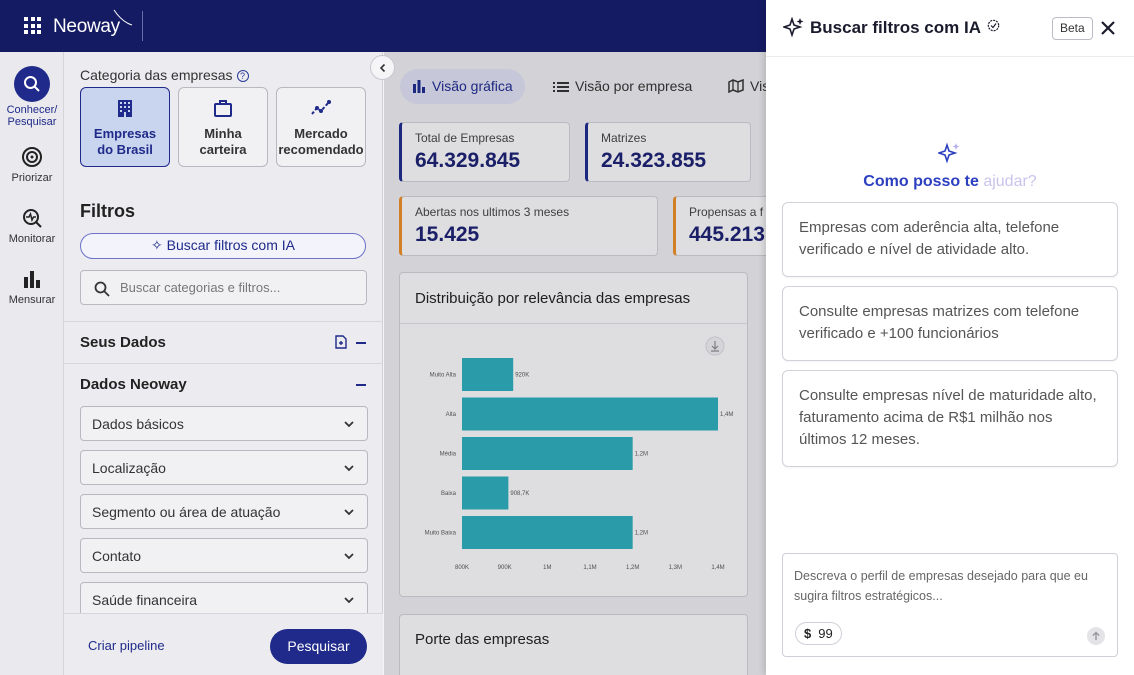 This screenshot has height=675, width=1134. Describe the element at coordinates (993, 25) in the screenshot. I see `verified-badge-icon` at that location.